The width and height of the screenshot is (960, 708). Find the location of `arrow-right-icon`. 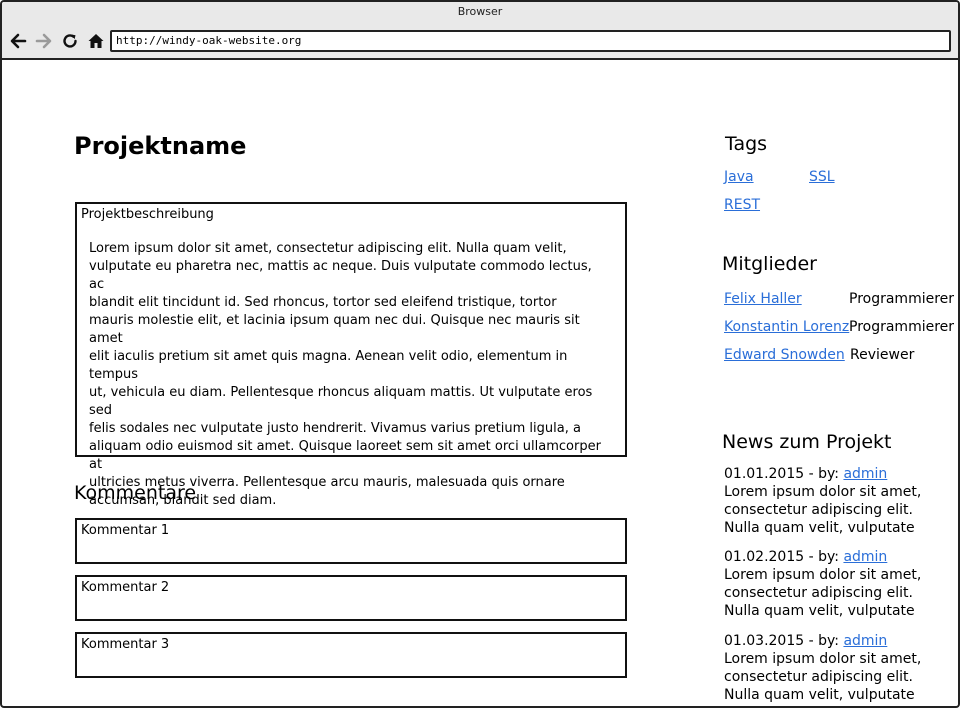

arrow-right-icon is located at coordinates (43, 41).